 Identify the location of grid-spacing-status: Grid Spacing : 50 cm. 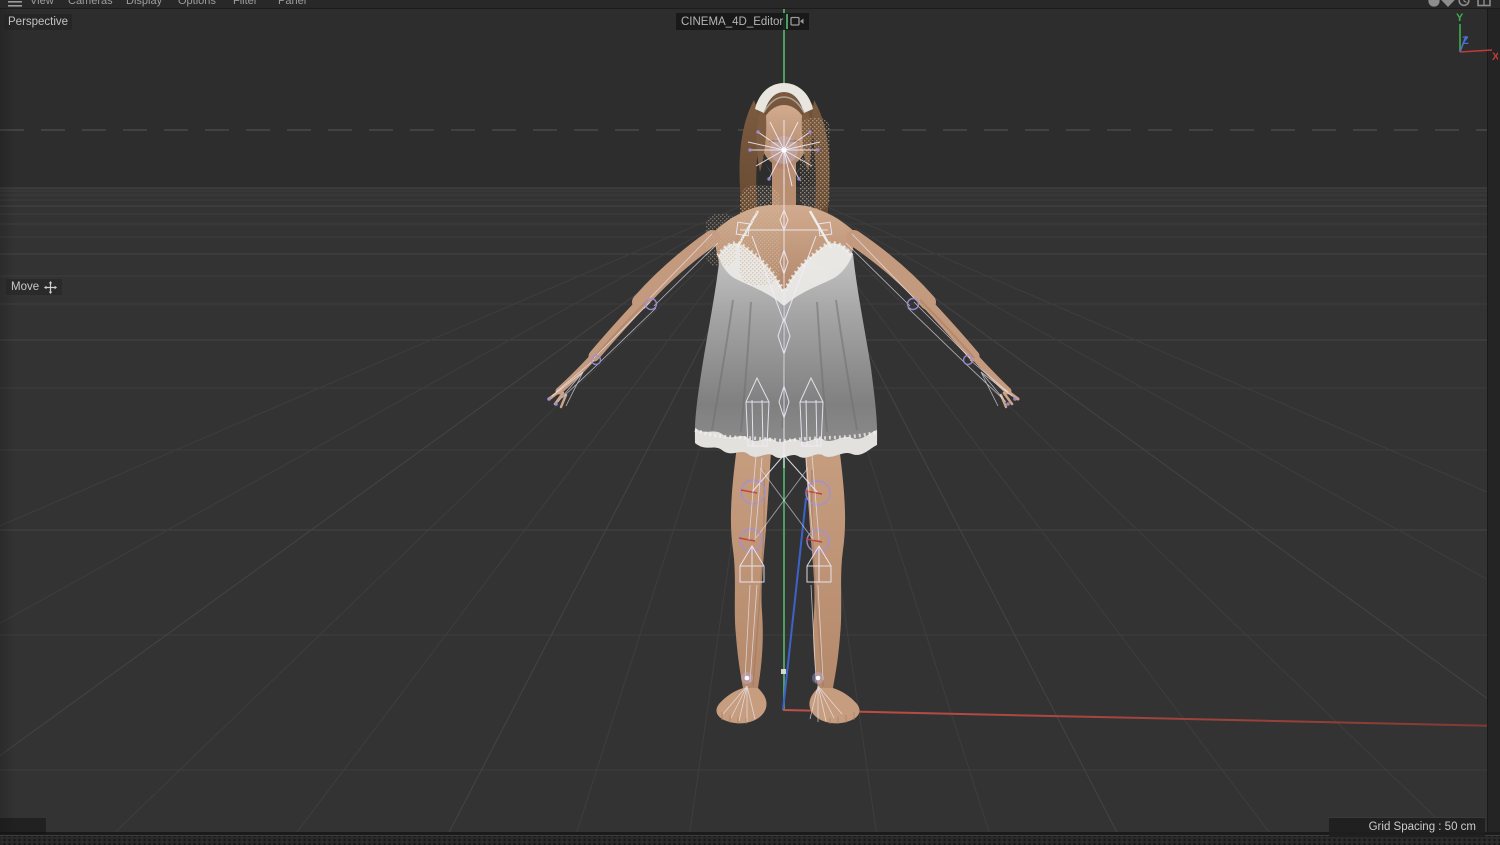
(1406, 827).